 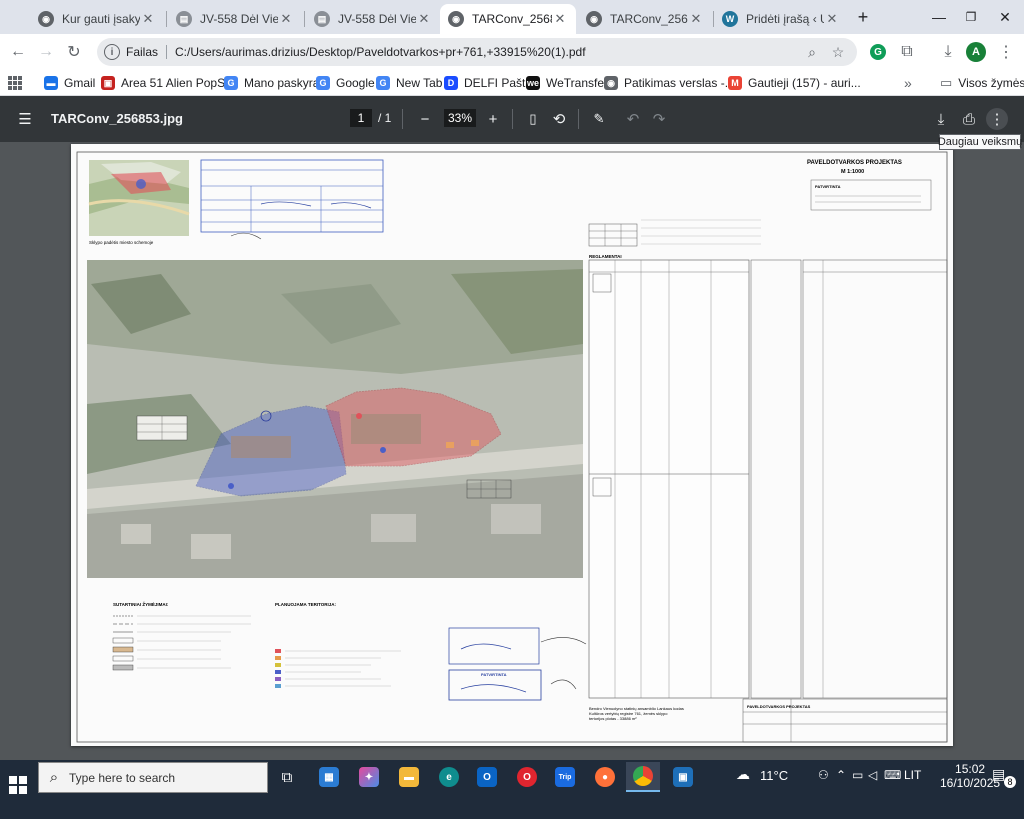 I want to click on tab-jv558-1: ▤ JV-558 Dėl Vienuol ✕, so click(x=235, y=19).